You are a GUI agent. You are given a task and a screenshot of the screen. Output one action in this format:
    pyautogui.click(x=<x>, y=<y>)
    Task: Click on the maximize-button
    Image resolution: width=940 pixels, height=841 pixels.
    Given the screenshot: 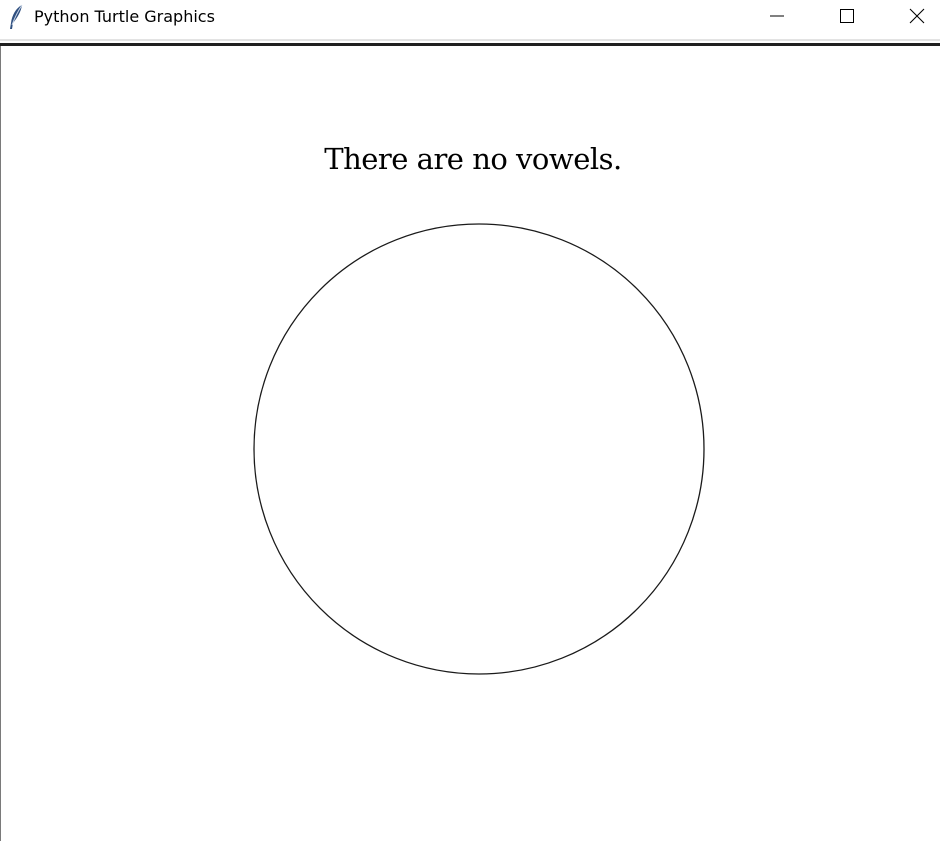 What is the action you would take?
    pyautogui.click(x=847, y=16)
    